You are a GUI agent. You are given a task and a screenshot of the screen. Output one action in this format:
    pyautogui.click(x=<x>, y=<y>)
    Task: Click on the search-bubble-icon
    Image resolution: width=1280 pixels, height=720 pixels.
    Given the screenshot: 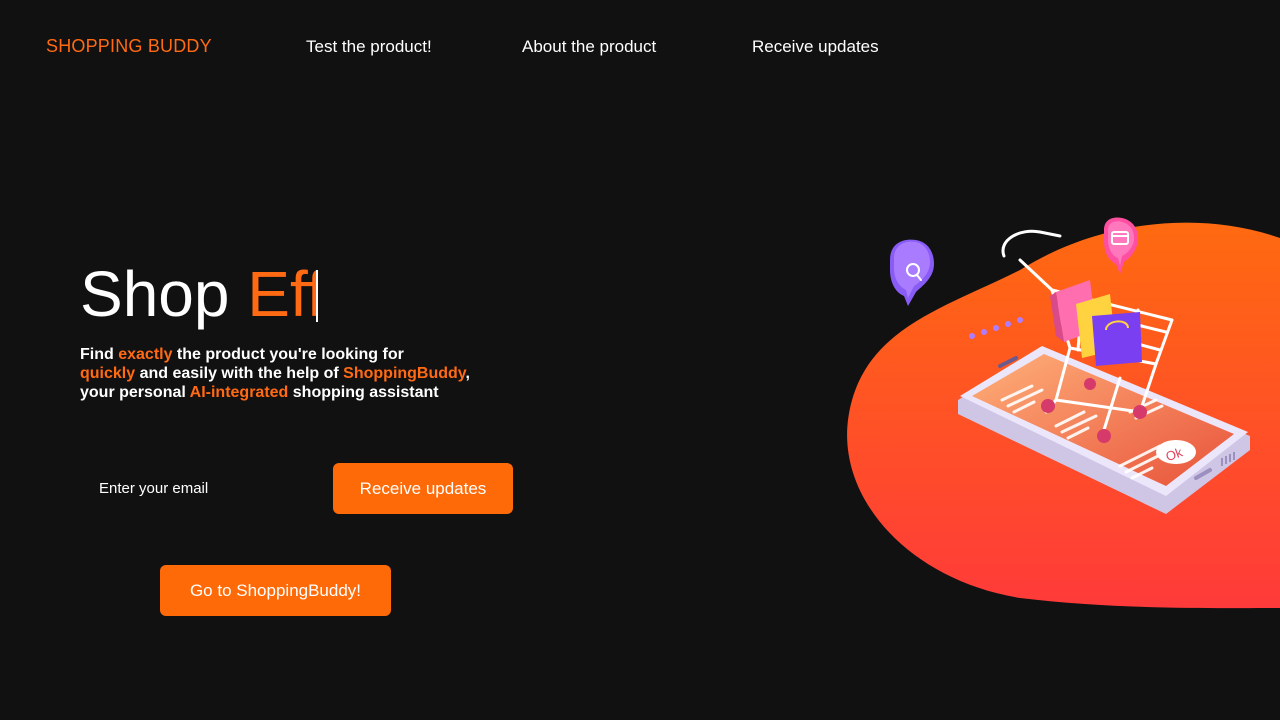 What is the action you would take?
    pyautogui.click(x=912, y=272)
    